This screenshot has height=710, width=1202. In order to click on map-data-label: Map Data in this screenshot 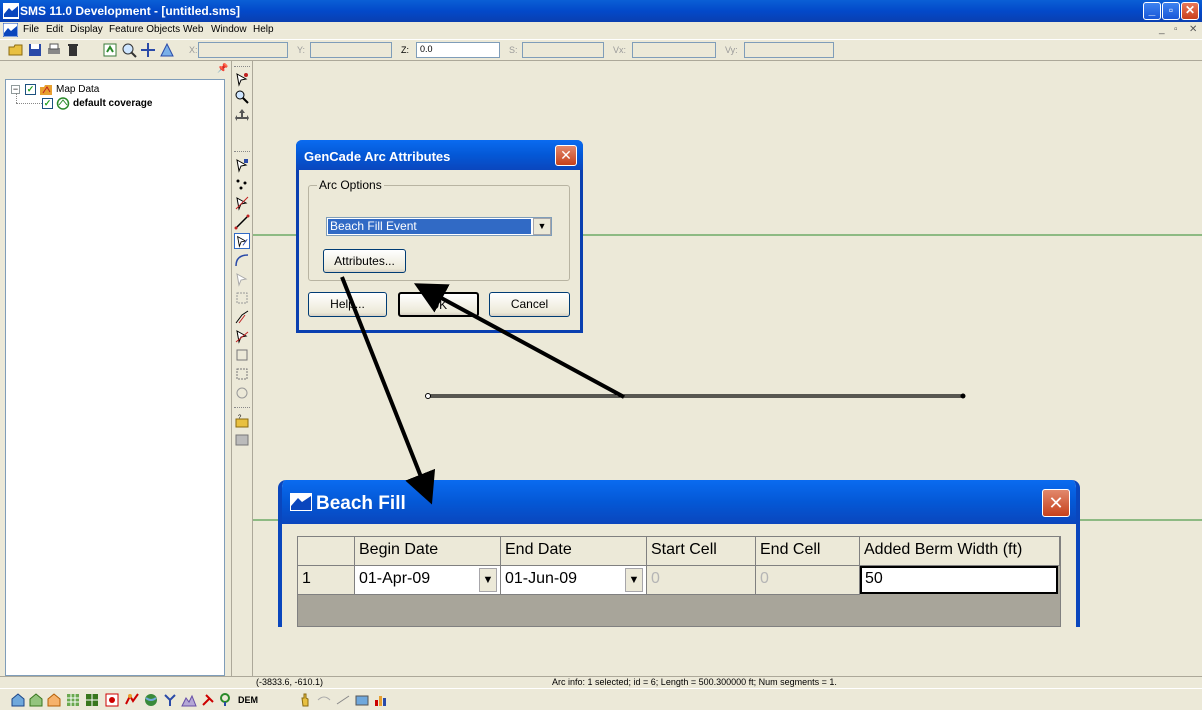, I will do `click(78, 89)`.